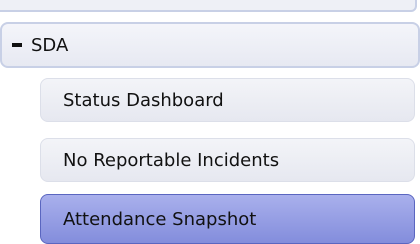 The height and width of the screenshot is (244, 420). Describe the element at coordinates (17, 45) in the screenshot. I see `minus-icon` at that location.